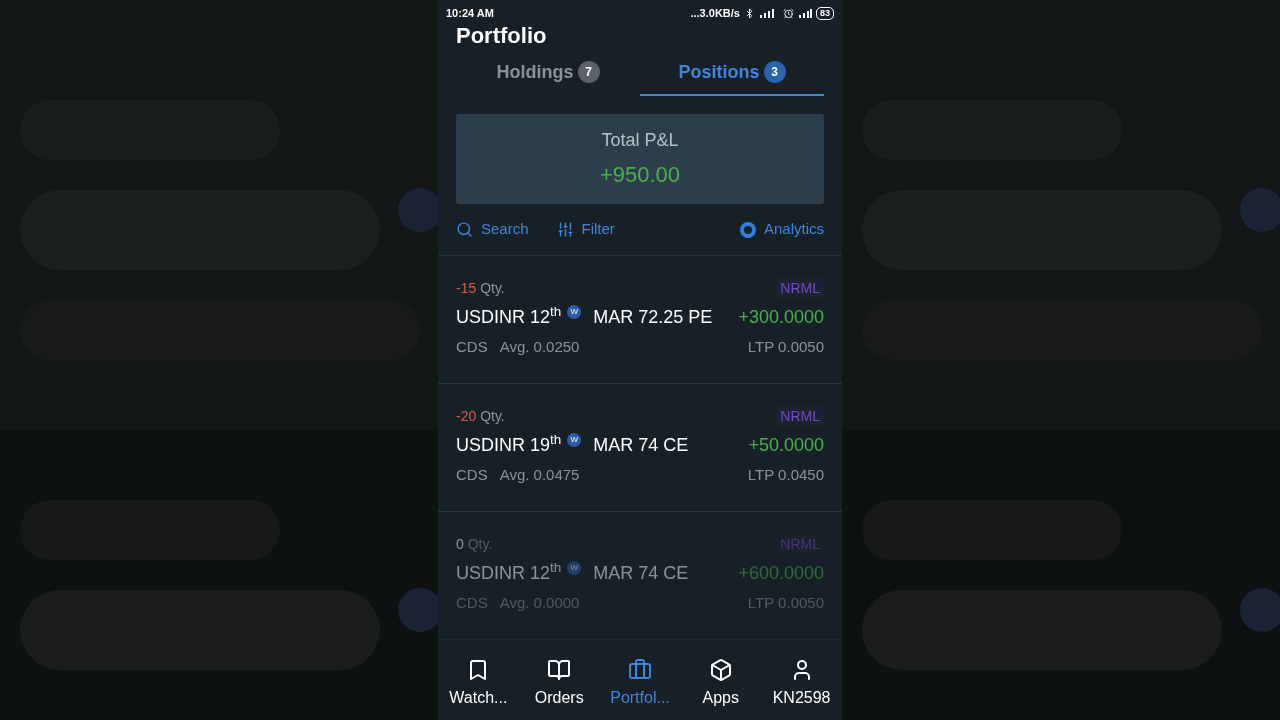 The image size is (1280, 720). Describe the element at coordinates (480, 416) in the screenshot. I see `quantity: -20 Qty.` at that location.